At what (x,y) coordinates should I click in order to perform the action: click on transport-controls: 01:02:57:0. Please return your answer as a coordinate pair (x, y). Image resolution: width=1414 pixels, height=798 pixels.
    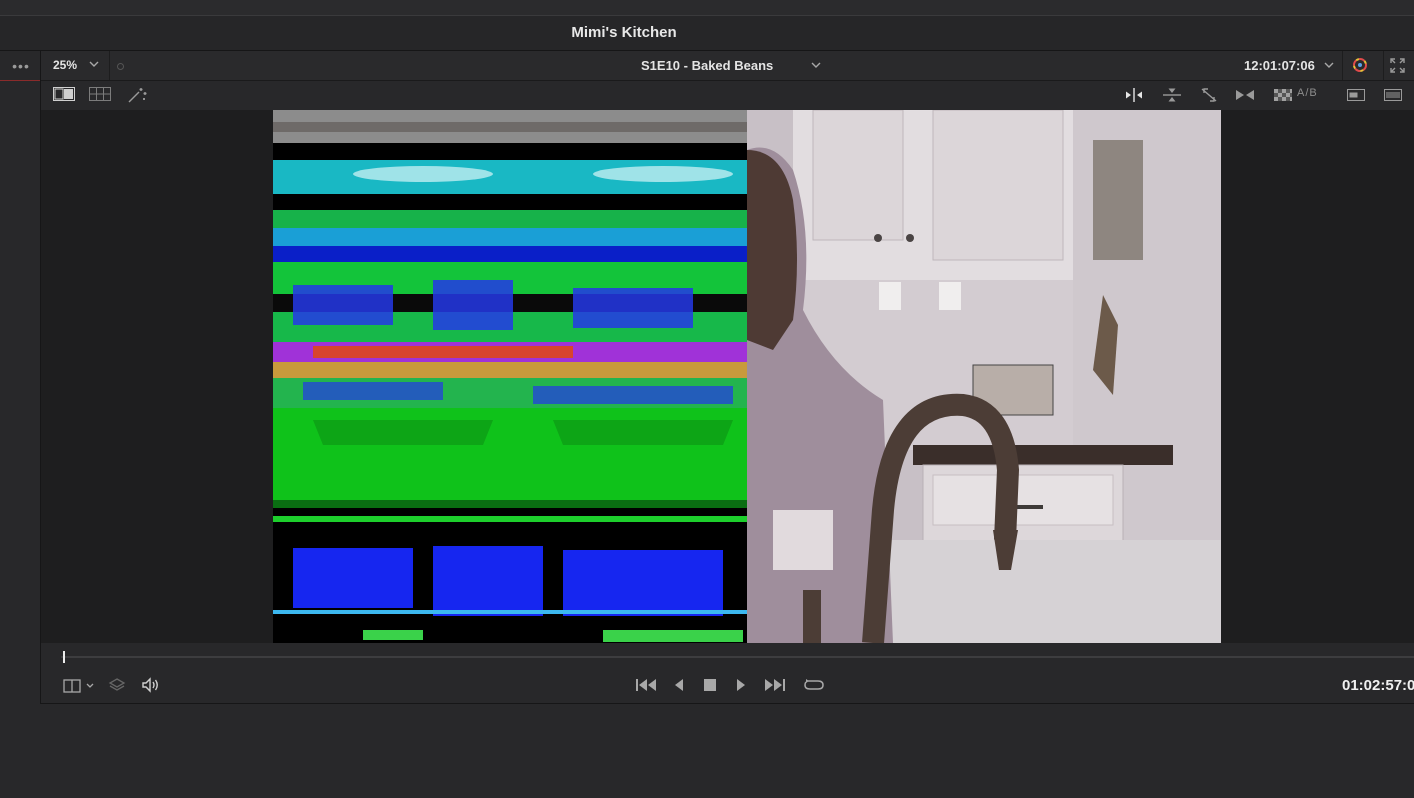
    Looking at the image, I should click on (727, 686).